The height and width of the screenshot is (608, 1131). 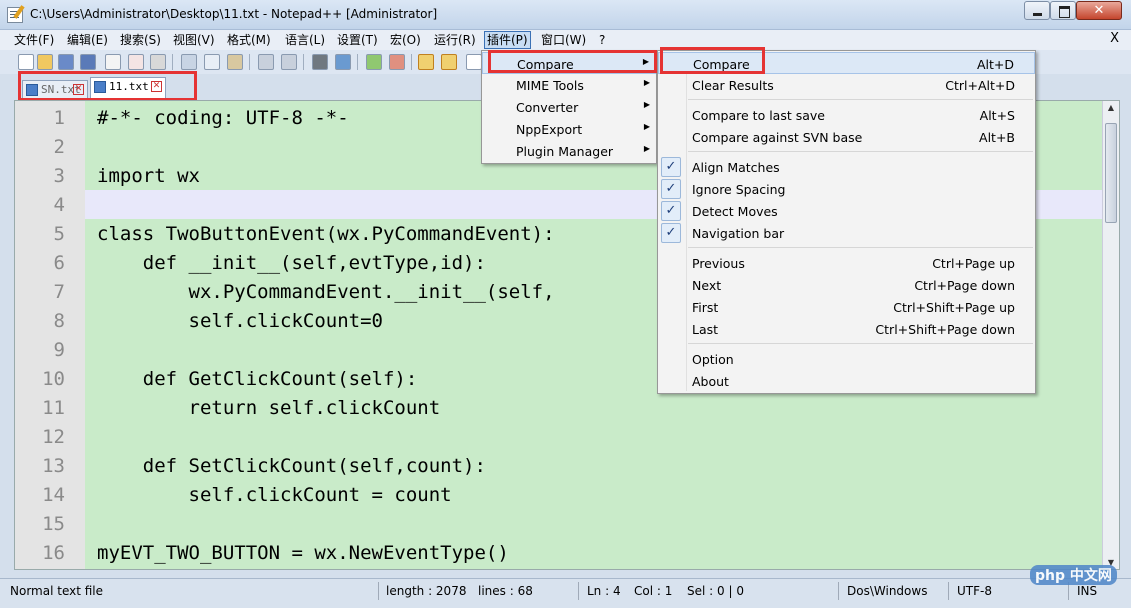 I want to click on close-document-button: X, so click(x=1114, y=38).